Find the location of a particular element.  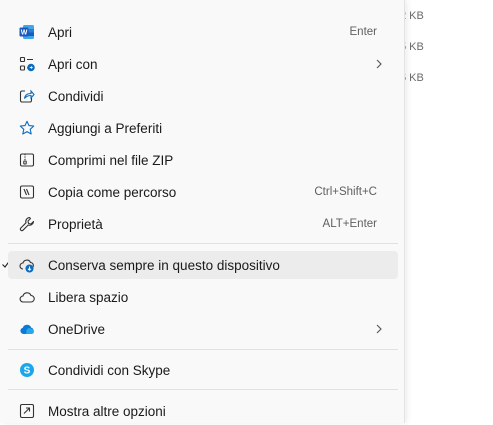

skype-icon: S is located at coordinates (27, 370).